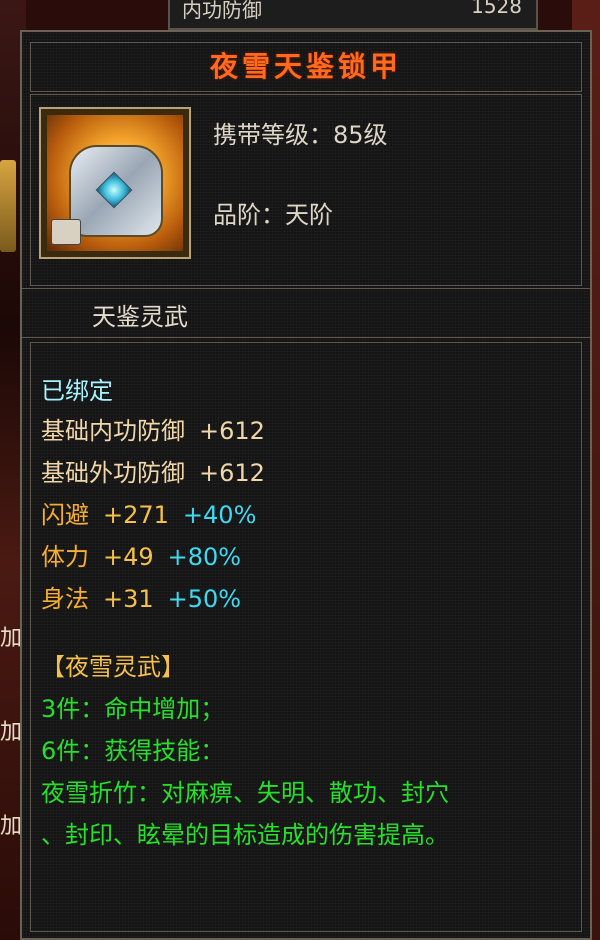  What do you see at coordinates (11, 826) in the screenshot?
I see `side-text-3: 加` at bounding box center [11, 826].